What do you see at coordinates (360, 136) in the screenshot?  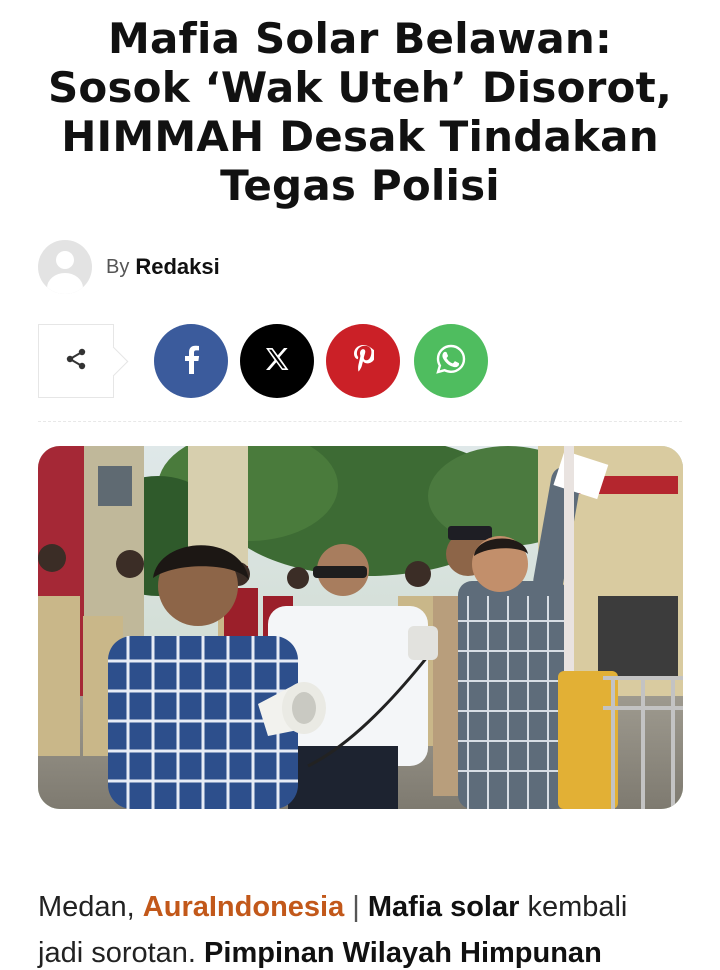 I see `headline-line: HIMMAH Desak Tindakan` at bounding box center [360, 136].